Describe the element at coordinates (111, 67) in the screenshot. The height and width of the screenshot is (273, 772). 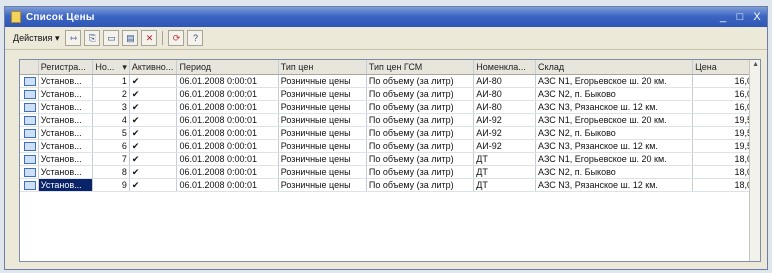
I see `col-header-number: Но... ▾` at that location.